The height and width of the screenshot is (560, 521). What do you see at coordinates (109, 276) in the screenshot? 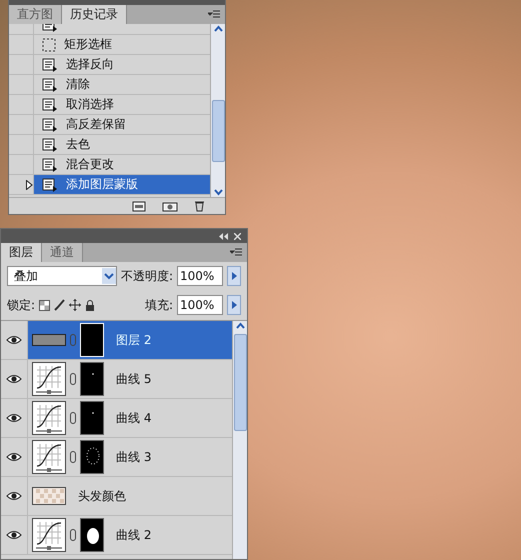
I see `chevron-down-icon` at bounding box center [109, 276].